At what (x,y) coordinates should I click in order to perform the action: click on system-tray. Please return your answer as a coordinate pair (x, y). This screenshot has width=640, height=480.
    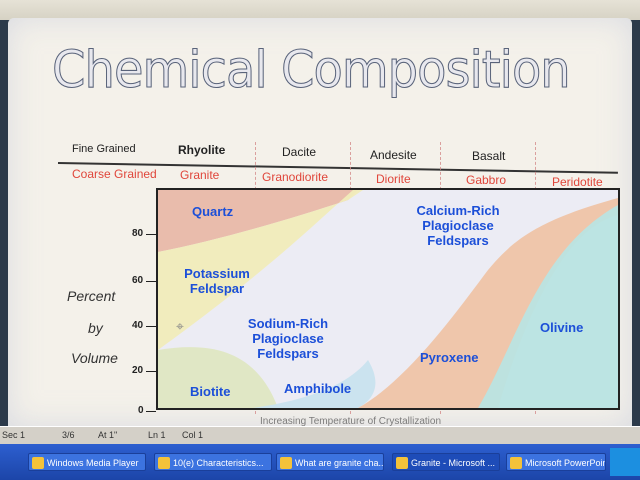
    Looking at the image, I should click on (625, 462).